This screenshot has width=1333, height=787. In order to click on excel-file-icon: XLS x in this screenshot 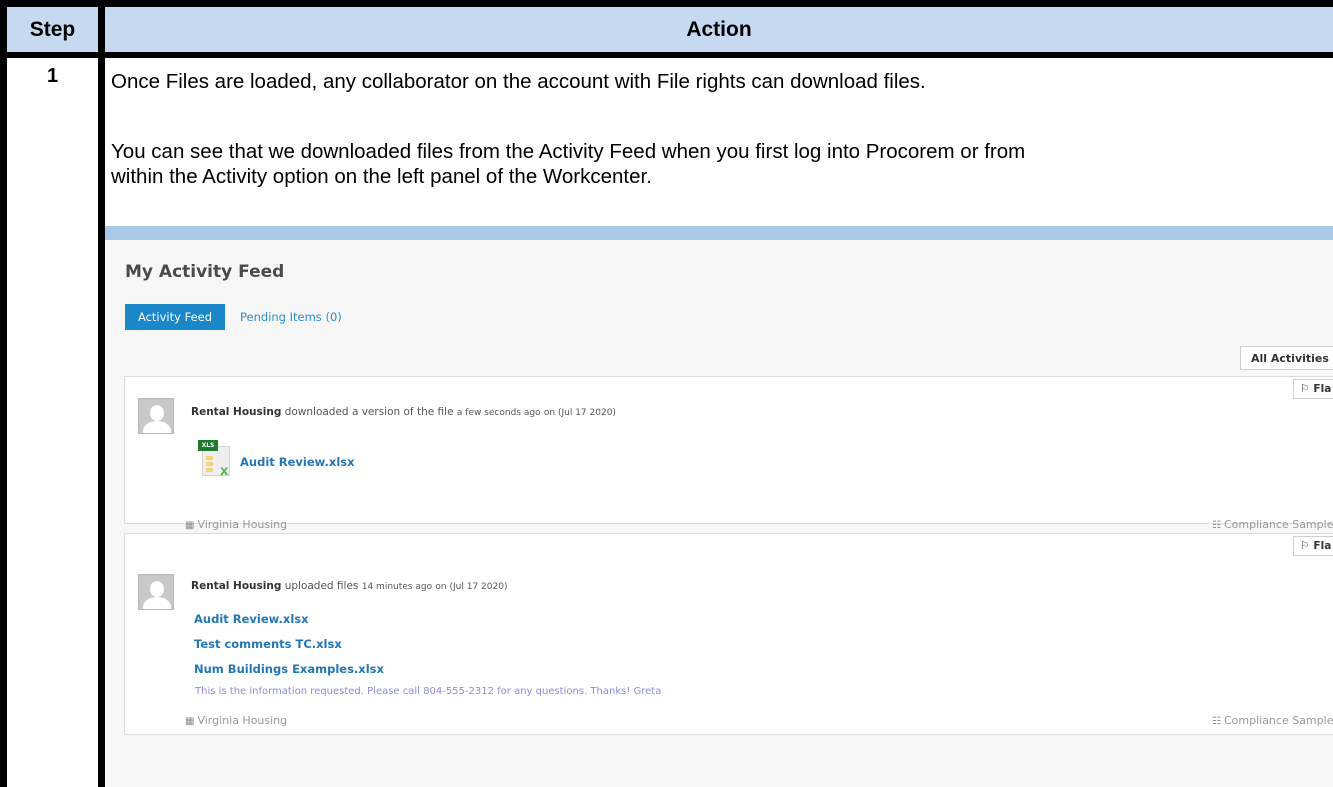, I will do `click(216, 460)`.